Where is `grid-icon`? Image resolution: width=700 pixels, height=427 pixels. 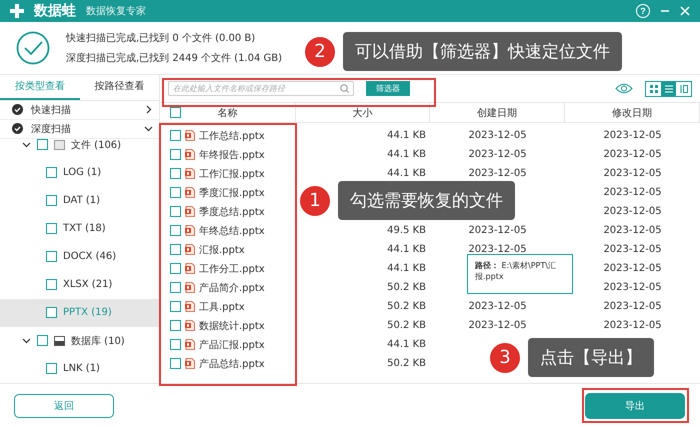 grid-icon is located at coordinates (654, 88).